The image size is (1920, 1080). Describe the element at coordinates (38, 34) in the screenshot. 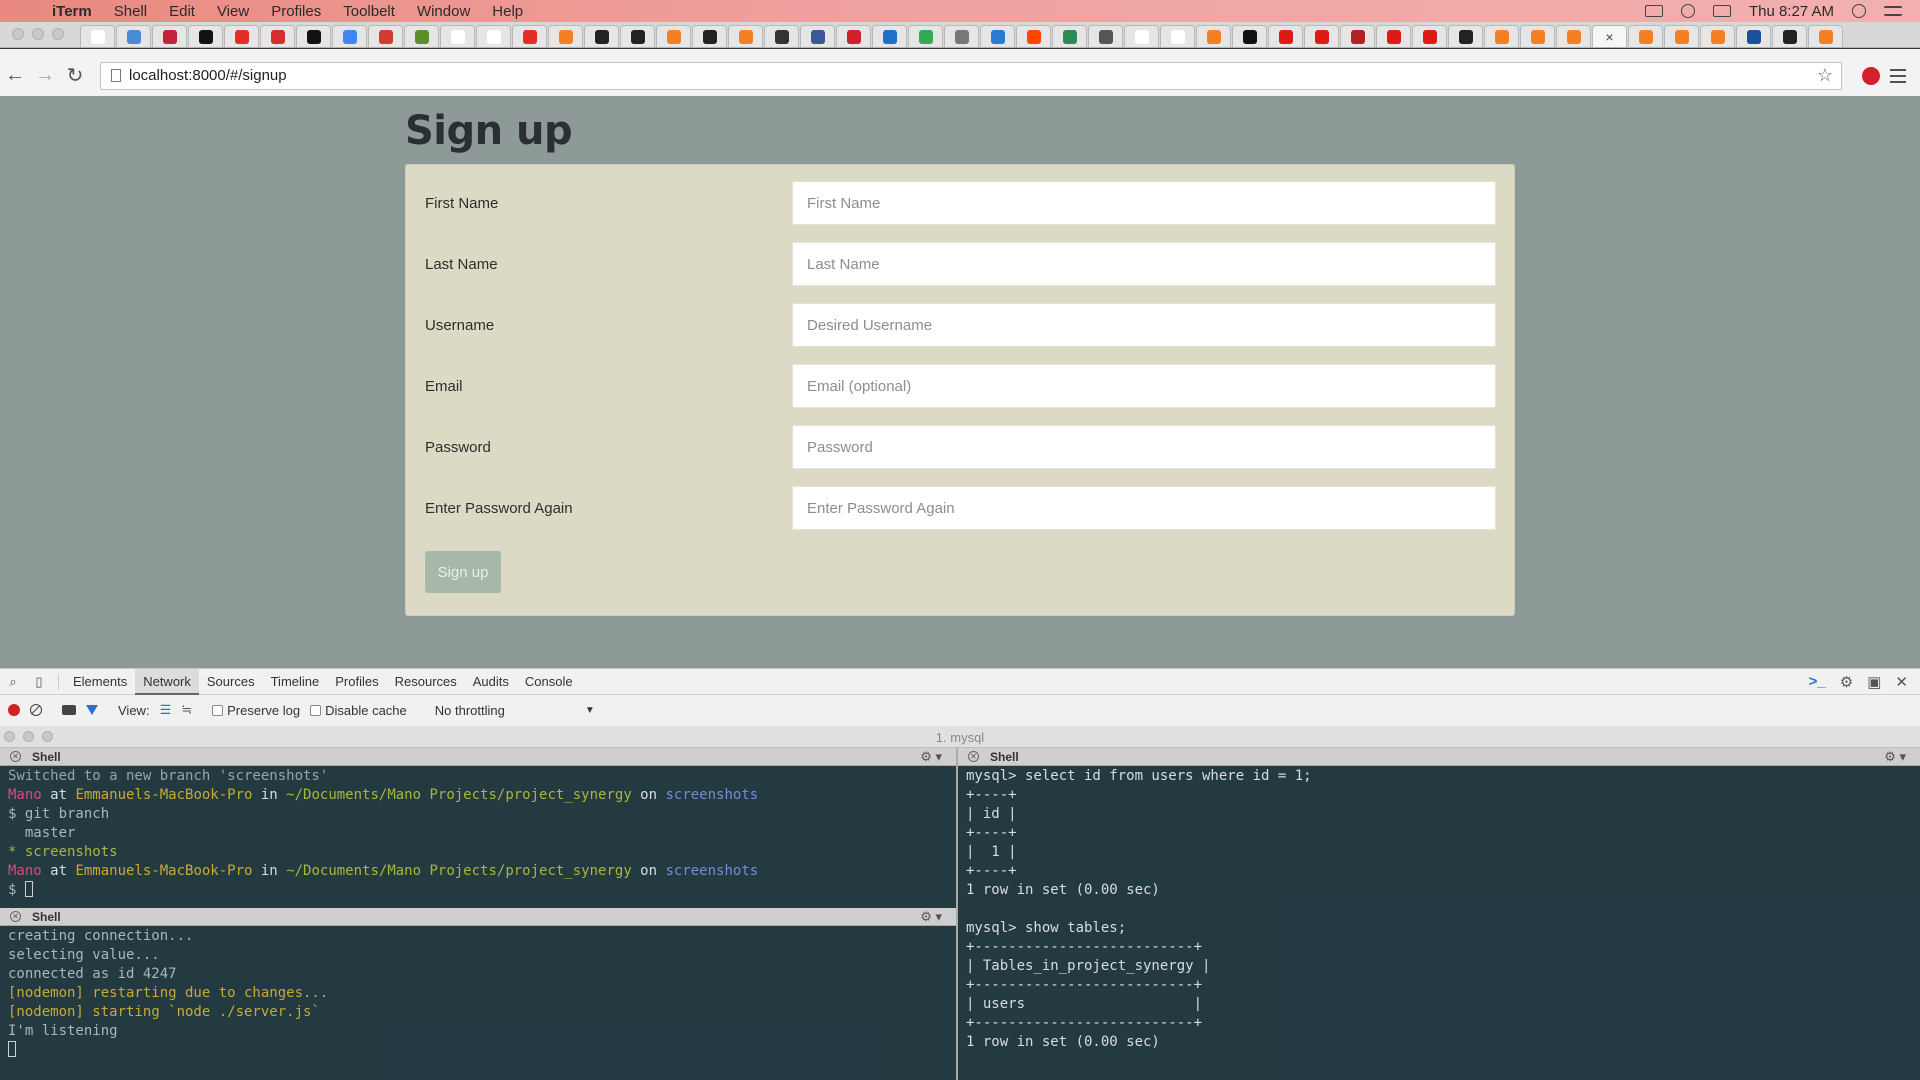

I see `minimize-window-button` at that location.